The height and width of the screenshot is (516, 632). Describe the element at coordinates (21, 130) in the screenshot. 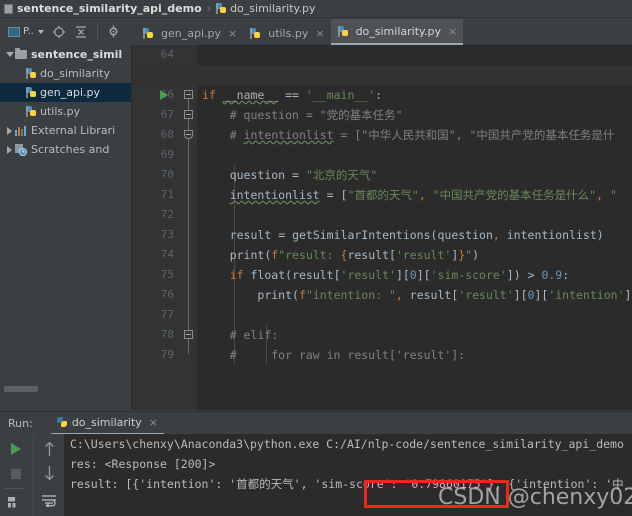

I see `library-icon` at that location.